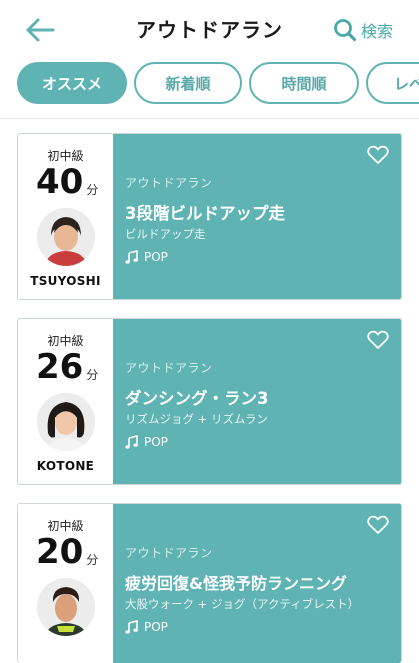 The image size is (419, 663). I want to click on course-meta: 初中級 40 分 TSUYOSHI, so click(65, 216).